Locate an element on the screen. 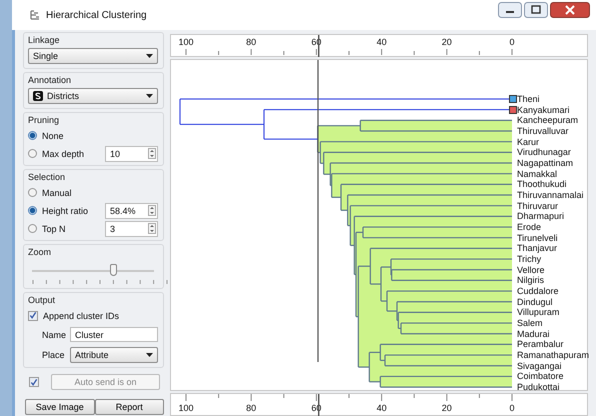 This screenshot has width=596, height=416. leaf-label: Thiruvalluvar is located at coordinates (543, 131).